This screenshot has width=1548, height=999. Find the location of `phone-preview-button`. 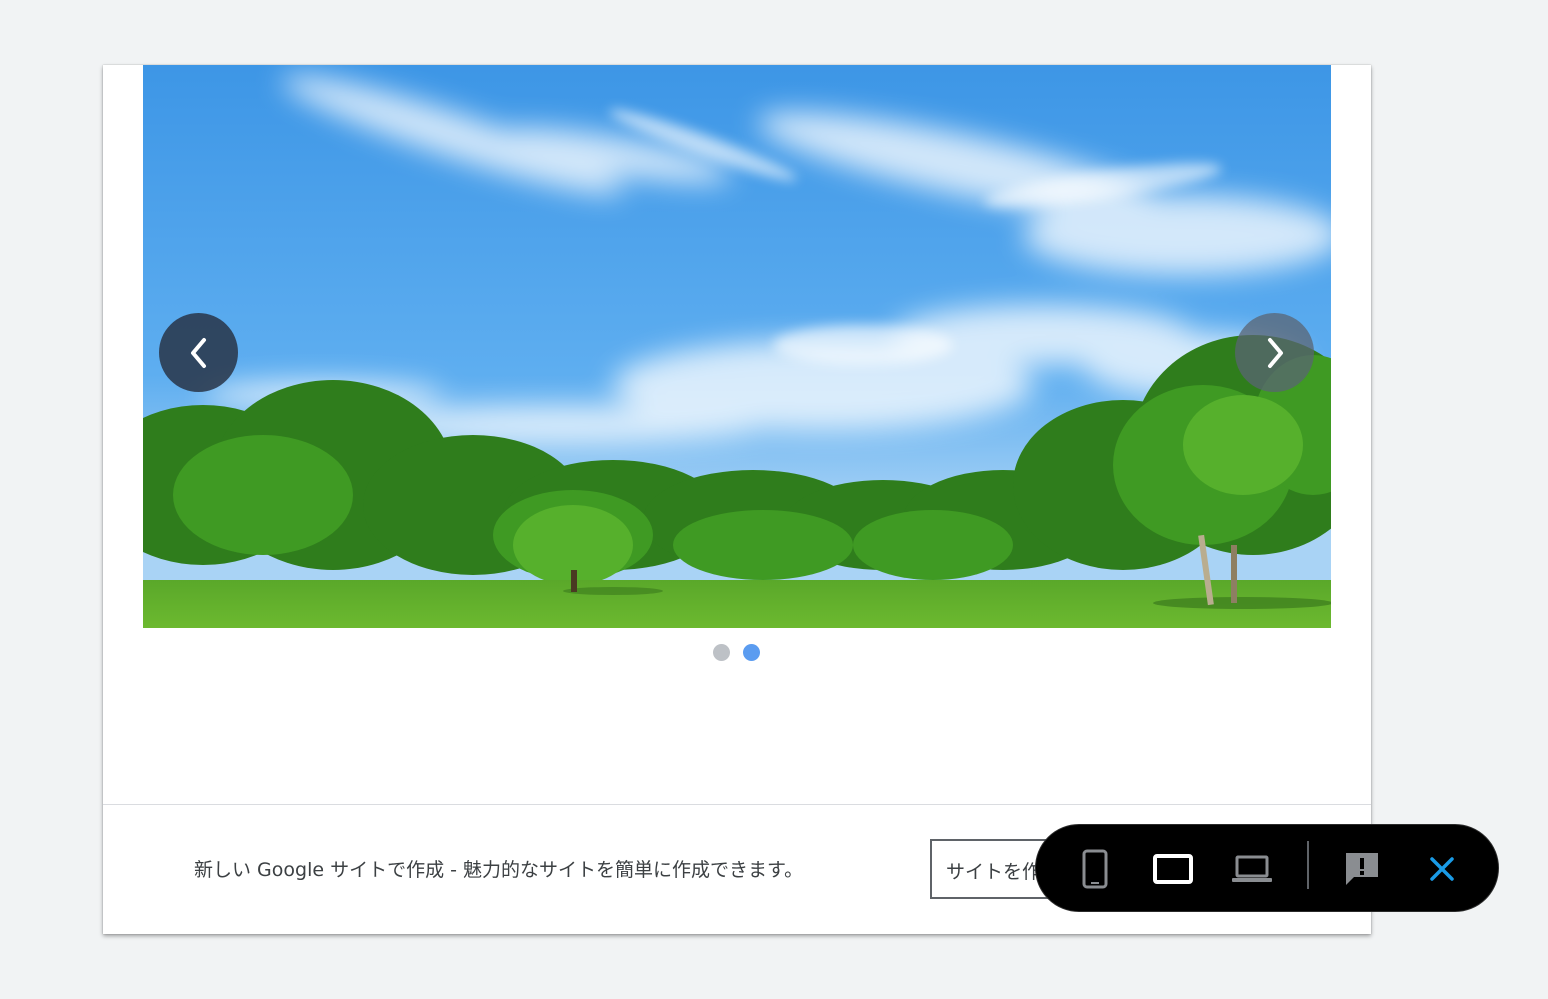

phone-preview-button is located at coordinates (1095, 869).